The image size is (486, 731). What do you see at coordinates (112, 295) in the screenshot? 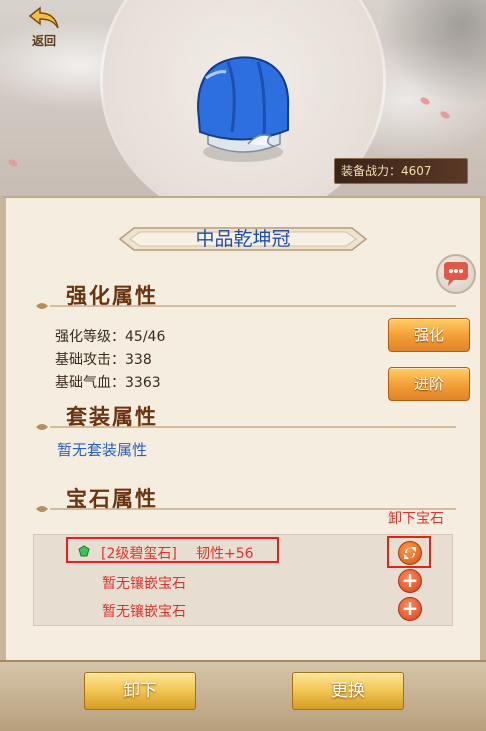
I see `enhance-section-title: 强化属性` at bounding box center [112, 295].